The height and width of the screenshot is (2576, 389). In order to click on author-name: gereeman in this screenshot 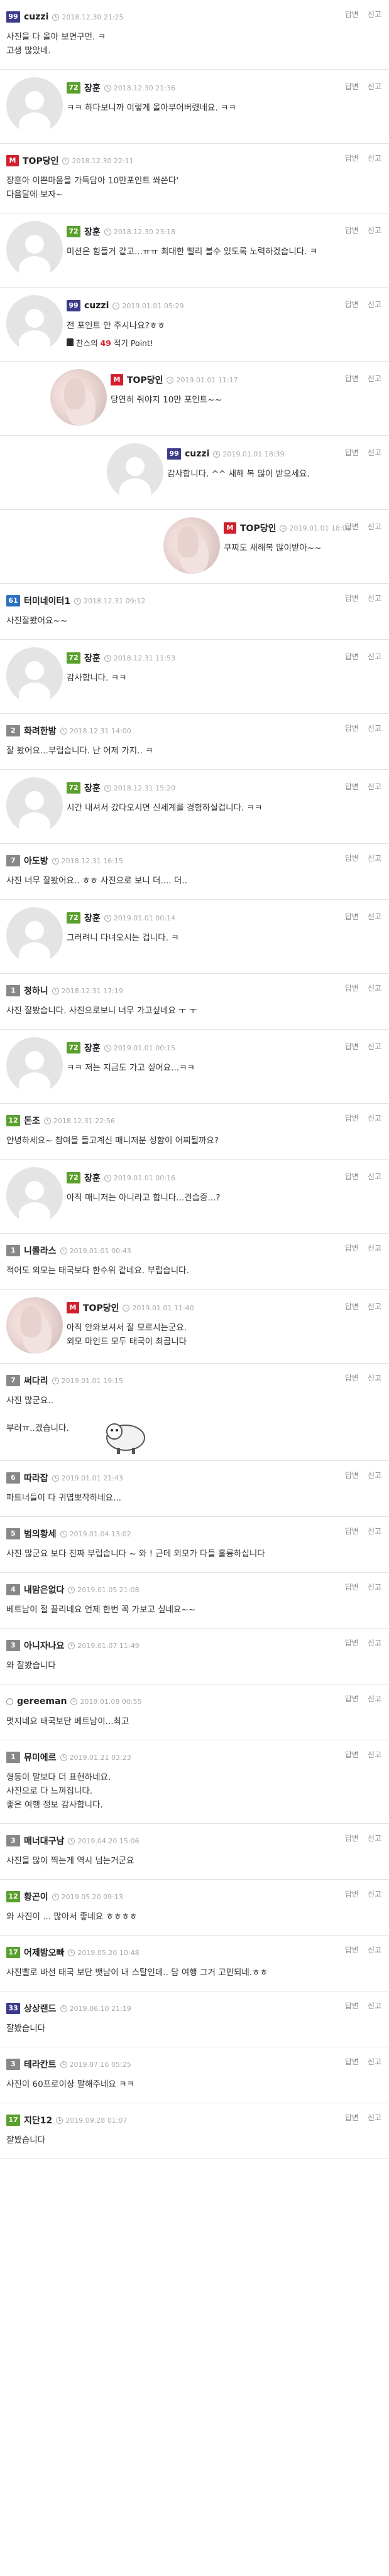, I will do `click(42, 1701)`.